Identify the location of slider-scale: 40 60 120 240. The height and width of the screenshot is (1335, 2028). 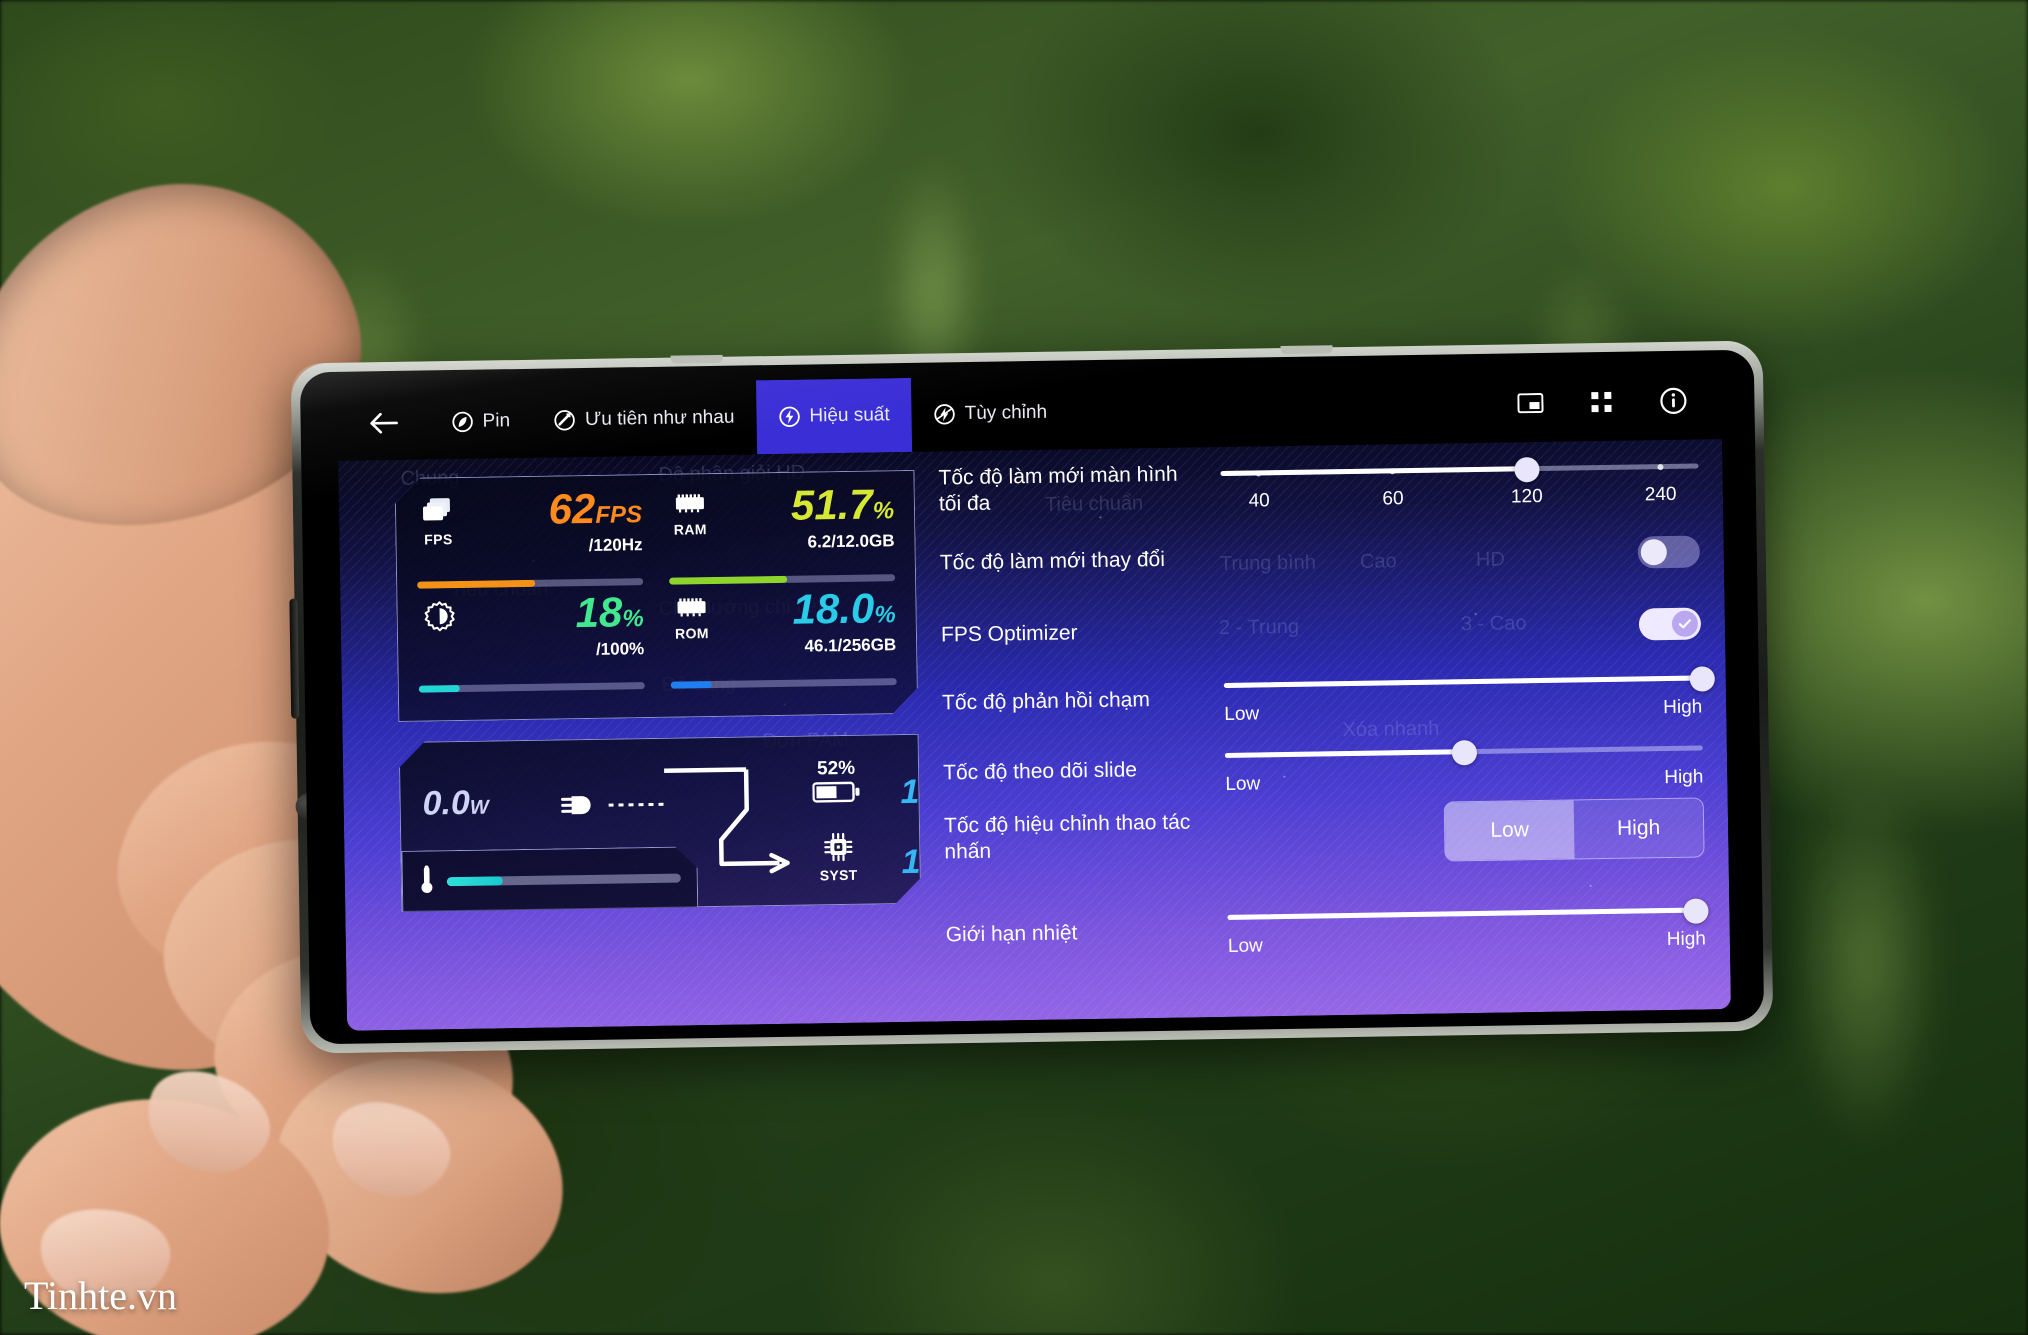
(1460, 500).